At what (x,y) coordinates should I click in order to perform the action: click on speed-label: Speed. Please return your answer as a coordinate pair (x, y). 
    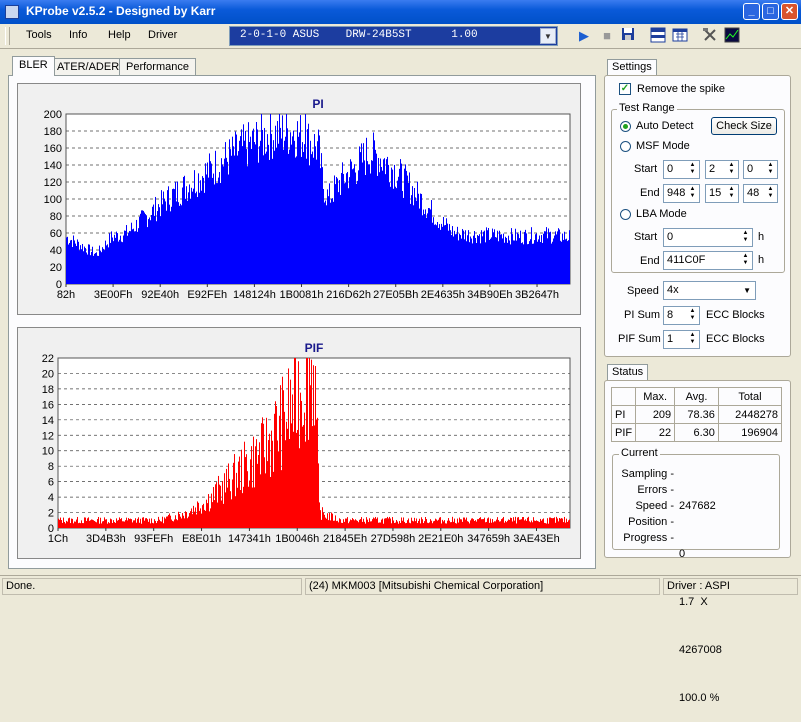
    Looking at the image, I should click on (643, 291).